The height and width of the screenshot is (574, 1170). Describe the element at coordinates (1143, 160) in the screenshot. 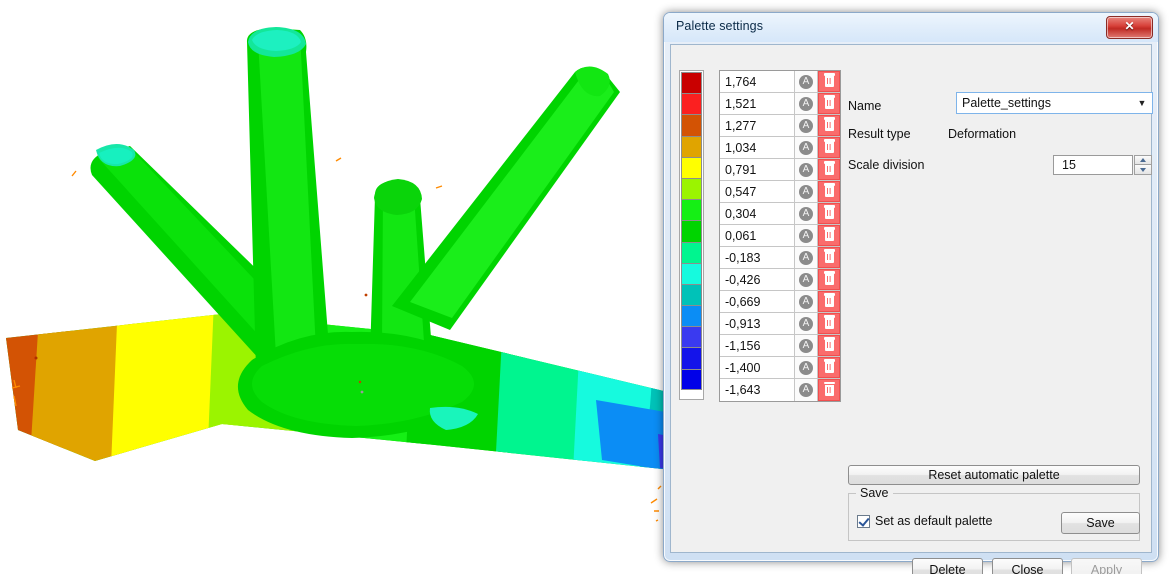

I see `spinner-up-icon` at that location.